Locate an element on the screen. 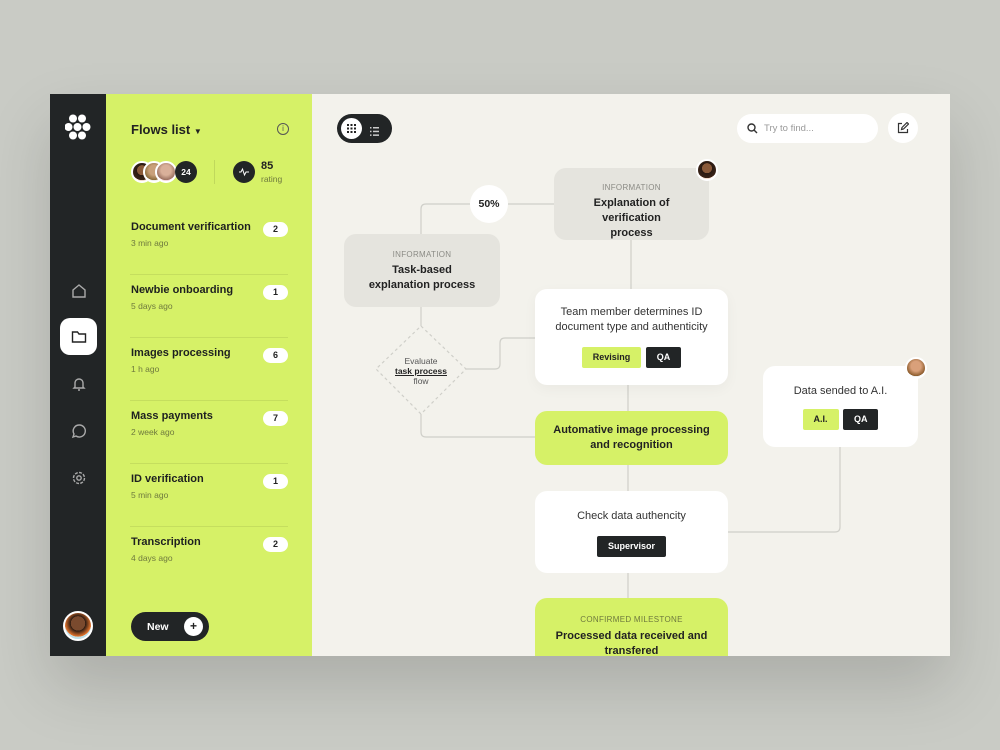  new-label: New is located at coordinates (158, 627).